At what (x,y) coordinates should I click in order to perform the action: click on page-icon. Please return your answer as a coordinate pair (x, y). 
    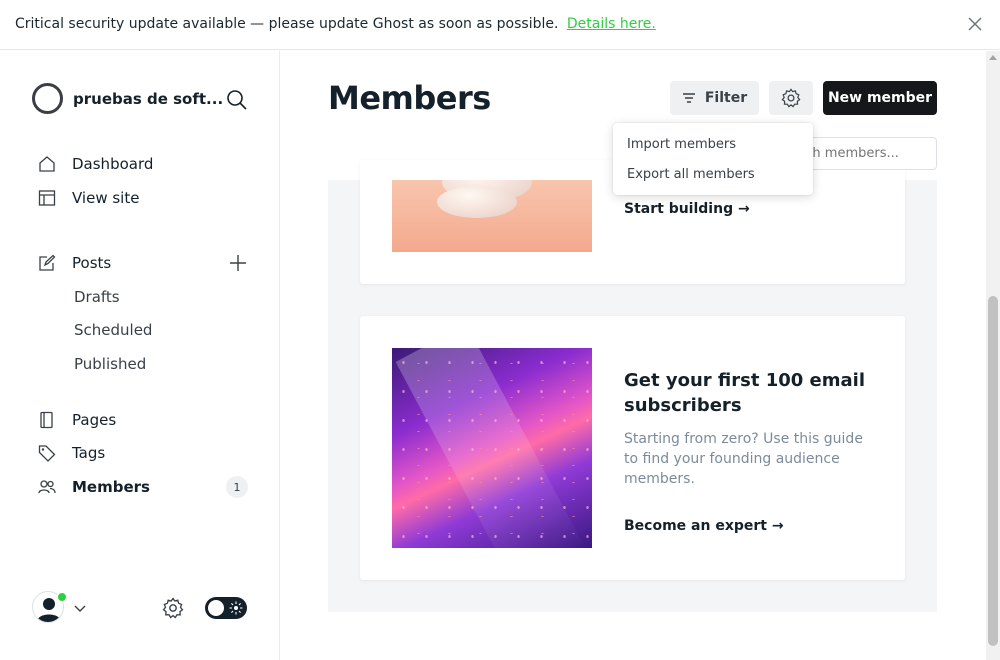
    Looking at the image, I should click on (46, 420).